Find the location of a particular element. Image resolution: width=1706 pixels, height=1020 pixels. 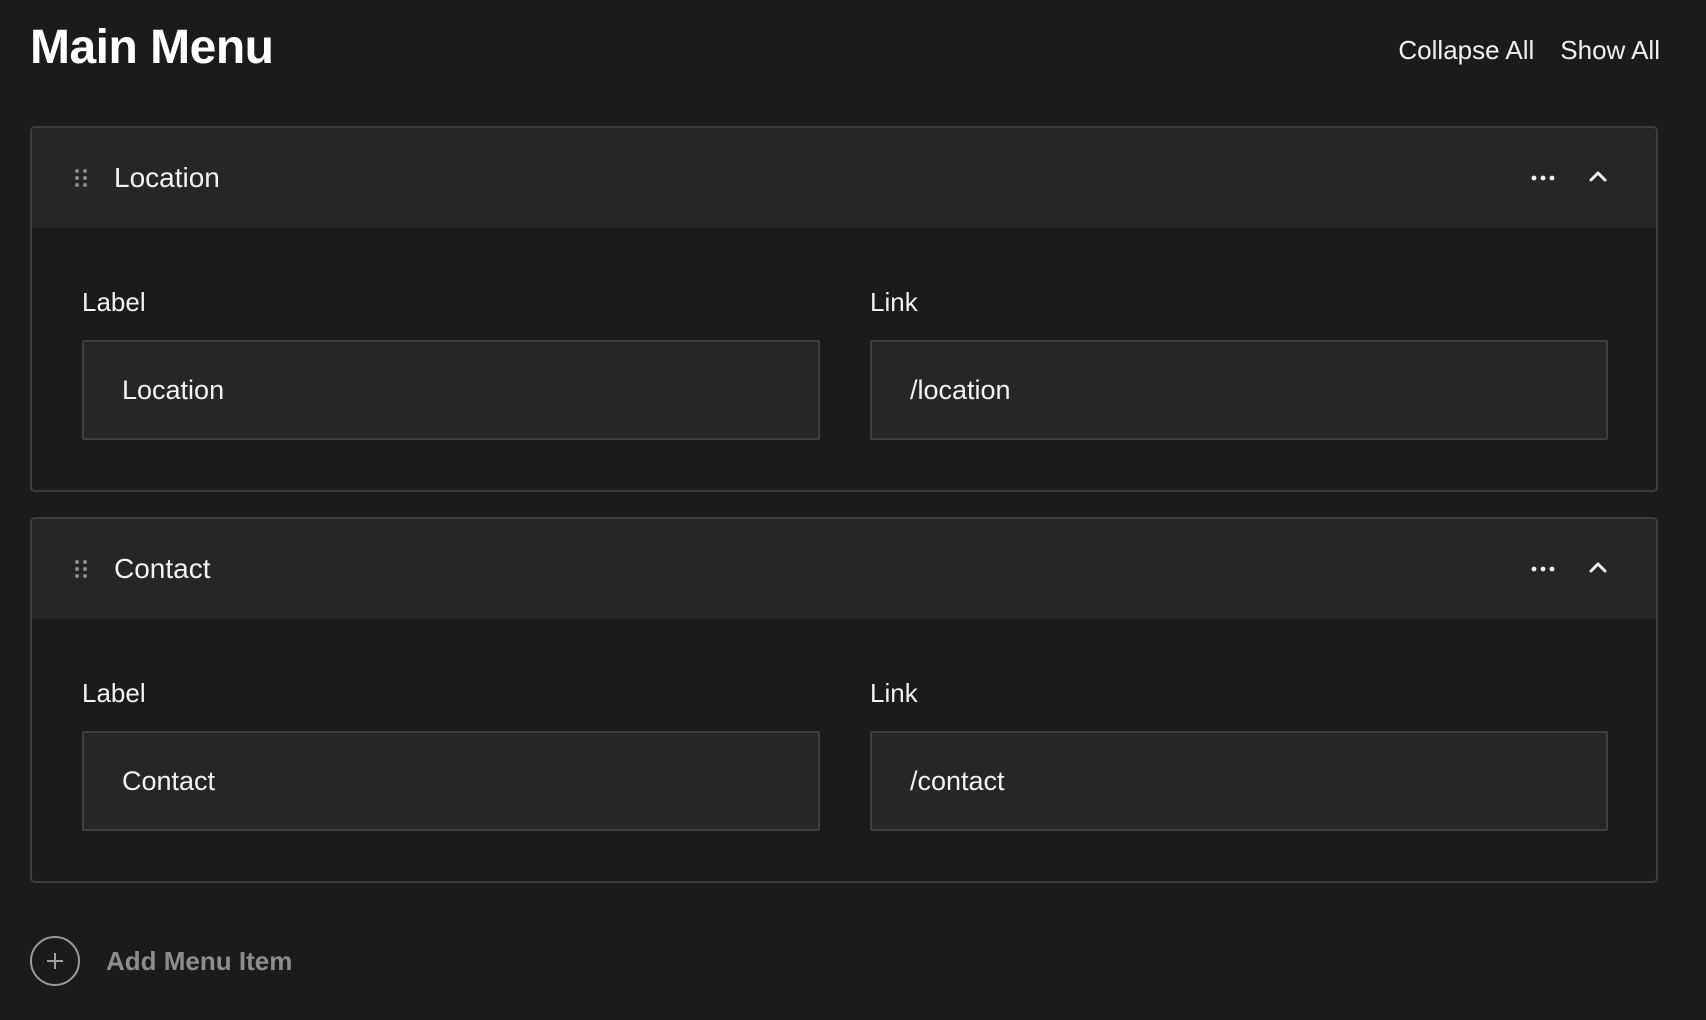

show-all-button: Show All is located at coordinates (1610, 50).